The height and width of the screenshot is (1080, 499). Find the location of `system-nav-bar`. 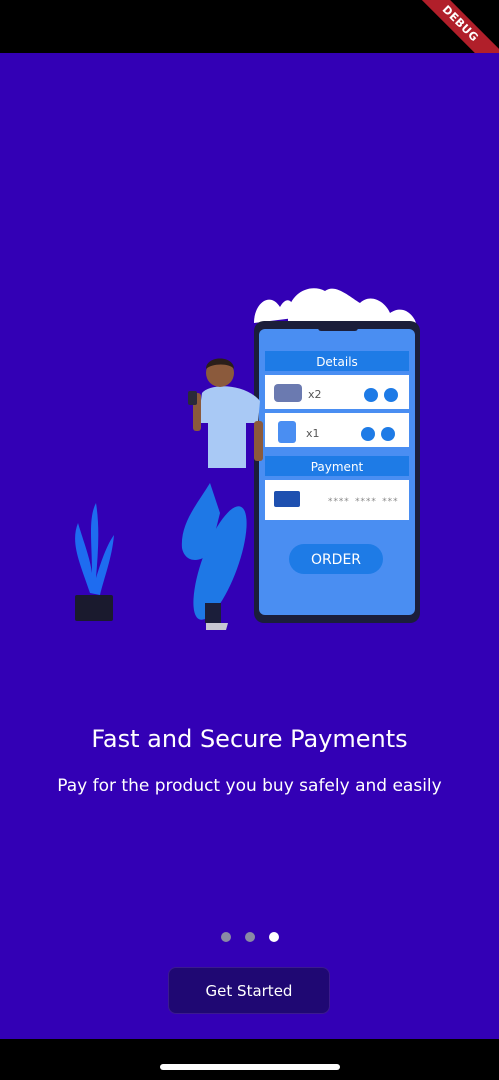

system-nav-bar is located at coordinates (249, 1059).